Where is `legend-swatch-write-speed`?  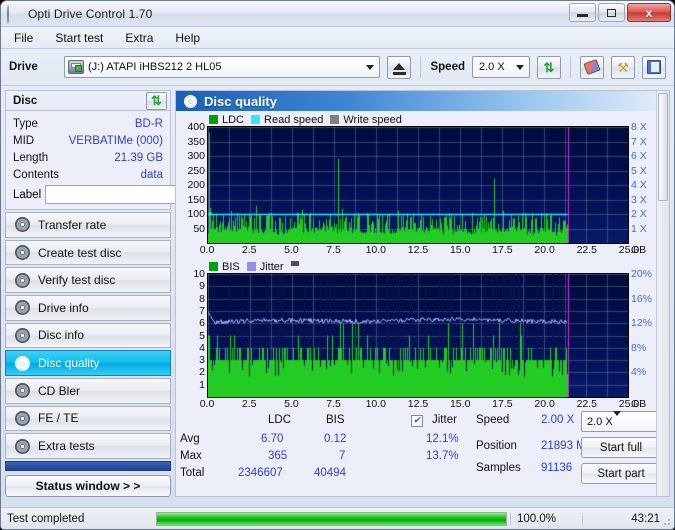
legend-swatch-write-speed is located at coordinates (335, 119).